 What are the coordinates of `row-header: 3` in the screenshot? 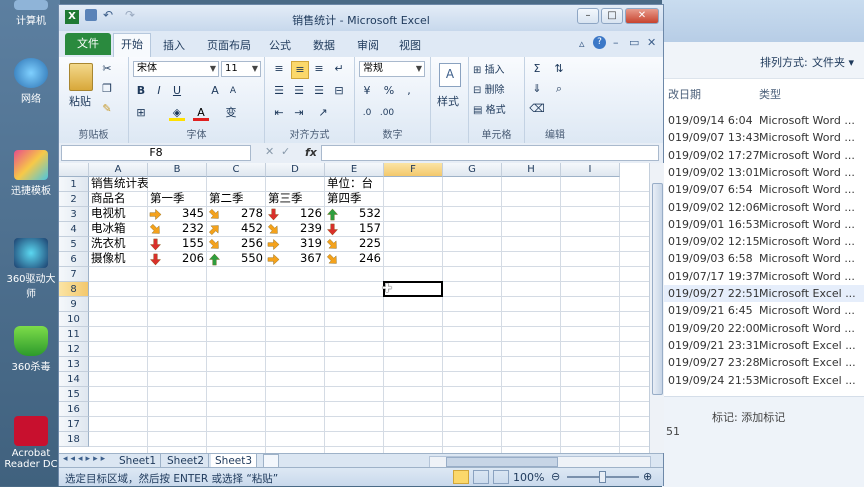 It's located at (74, 214).